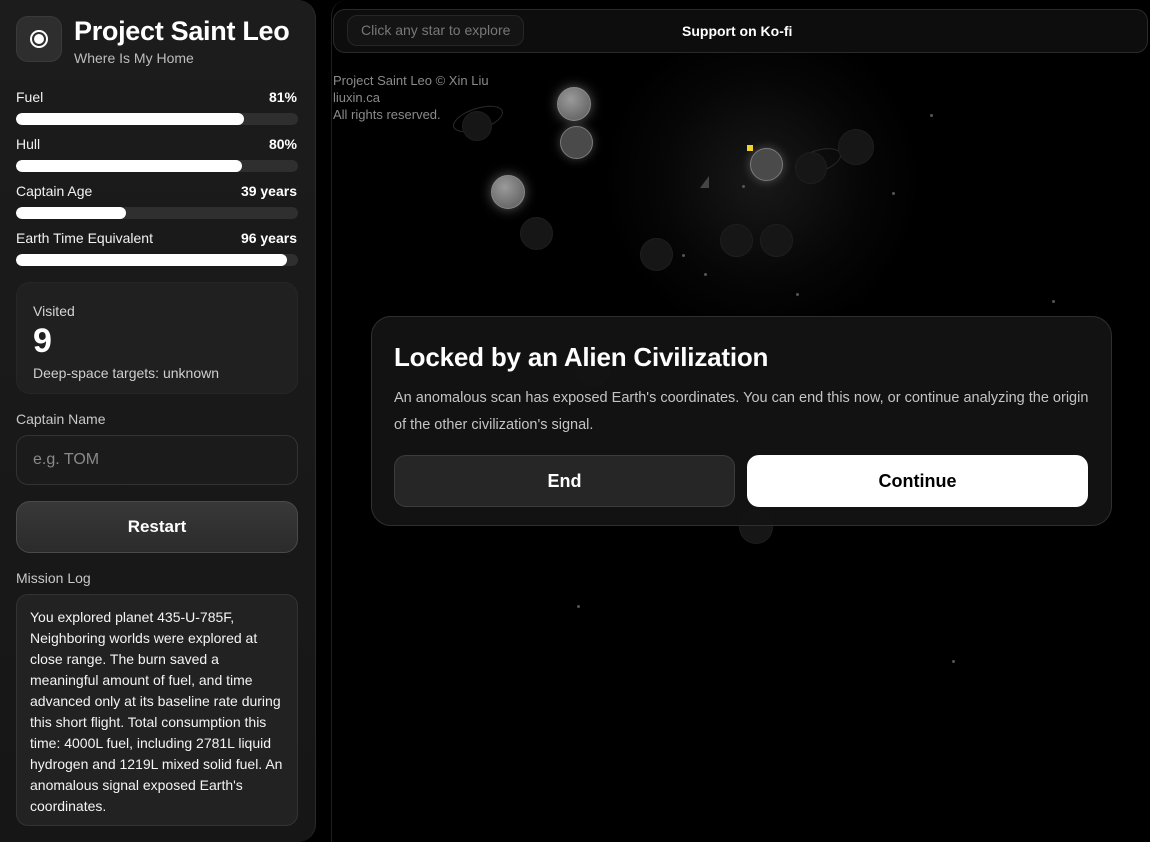 The height and width of the screenshot is (842, 1150). I want to click on restart-button: Restart, so click(157, 527).